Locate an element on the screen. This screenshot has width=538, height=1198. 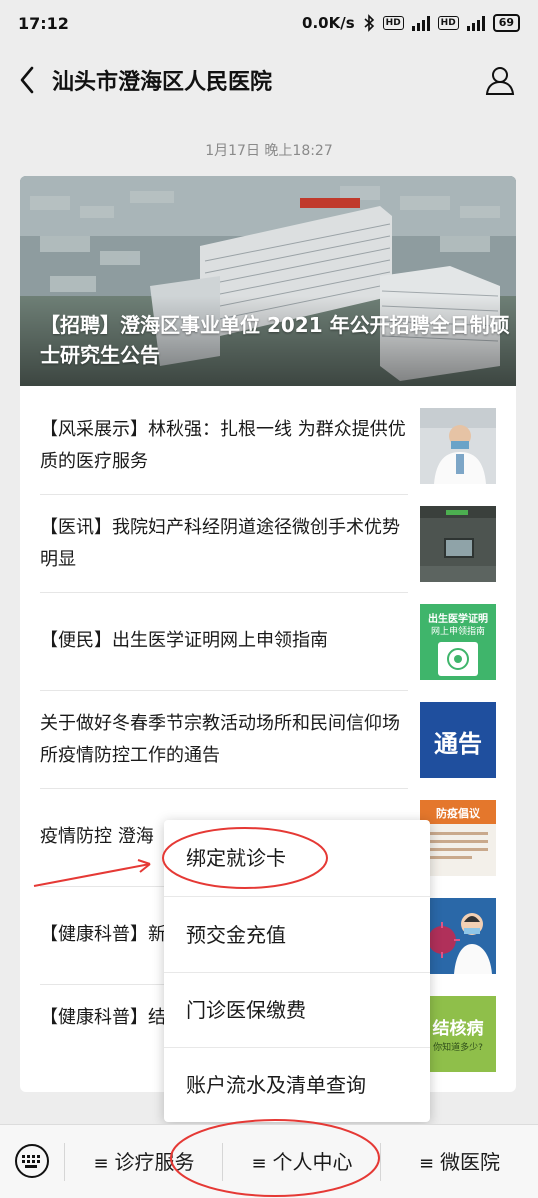
article-item: 【便民】出生医学证明网上申领指南 出生医学证明 网上申领指南 is located at coordinates (268, 641).